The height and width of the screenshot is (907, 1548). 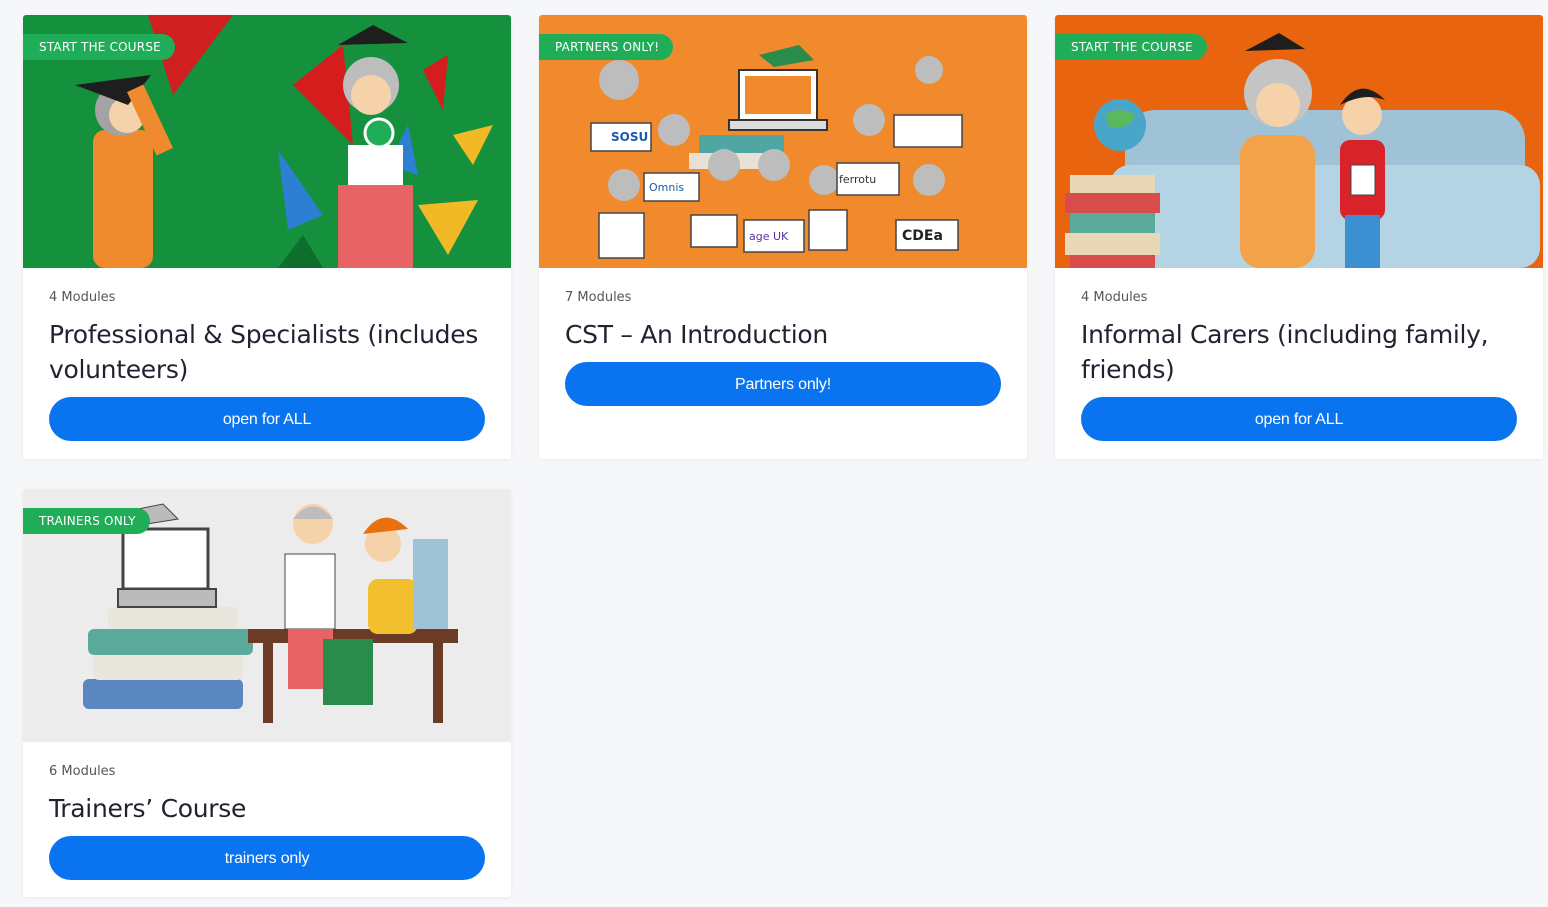 I want to click on course-badge: TRAINERS ONLY, so click(x=86, y=521).